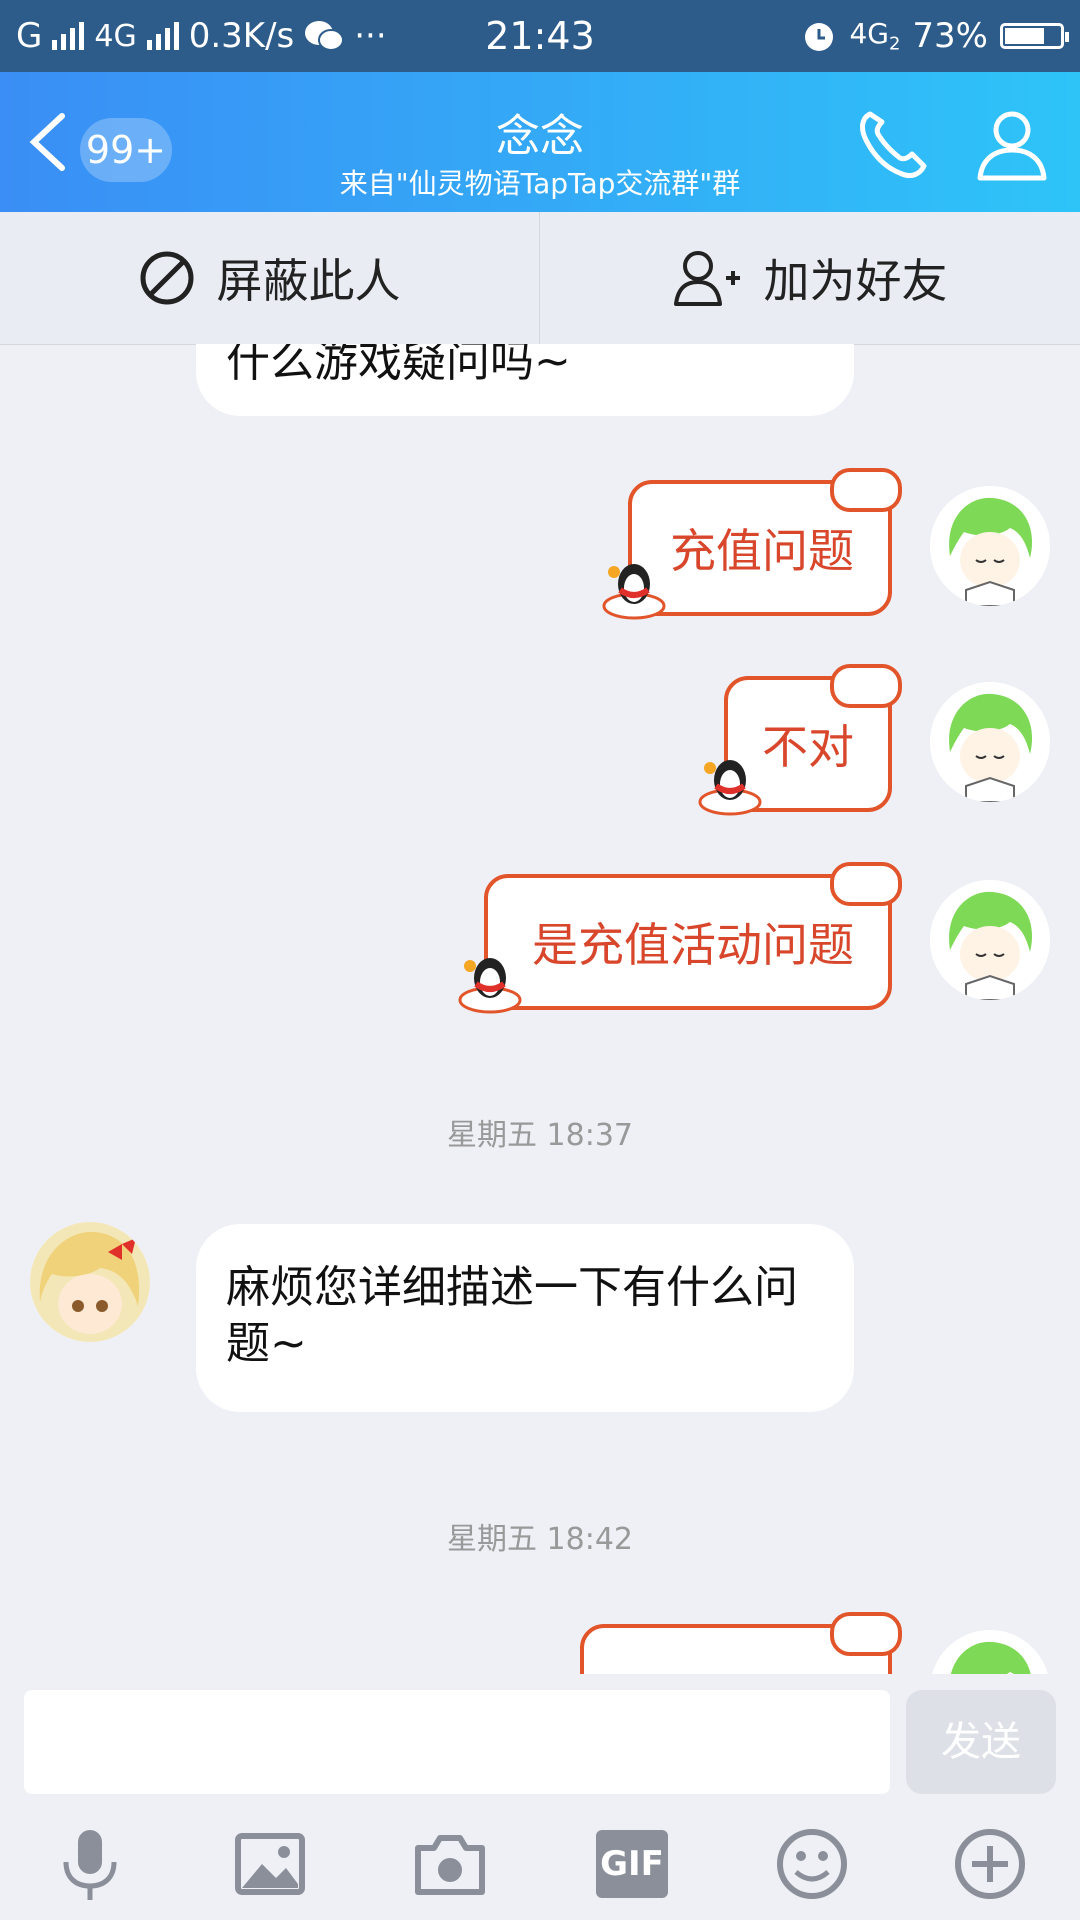 The image size is (1080, 1920). Describe the element at coordinates (540, 1135) in the screenshot. I see `timestamp: 星期五 18:37` at that location.